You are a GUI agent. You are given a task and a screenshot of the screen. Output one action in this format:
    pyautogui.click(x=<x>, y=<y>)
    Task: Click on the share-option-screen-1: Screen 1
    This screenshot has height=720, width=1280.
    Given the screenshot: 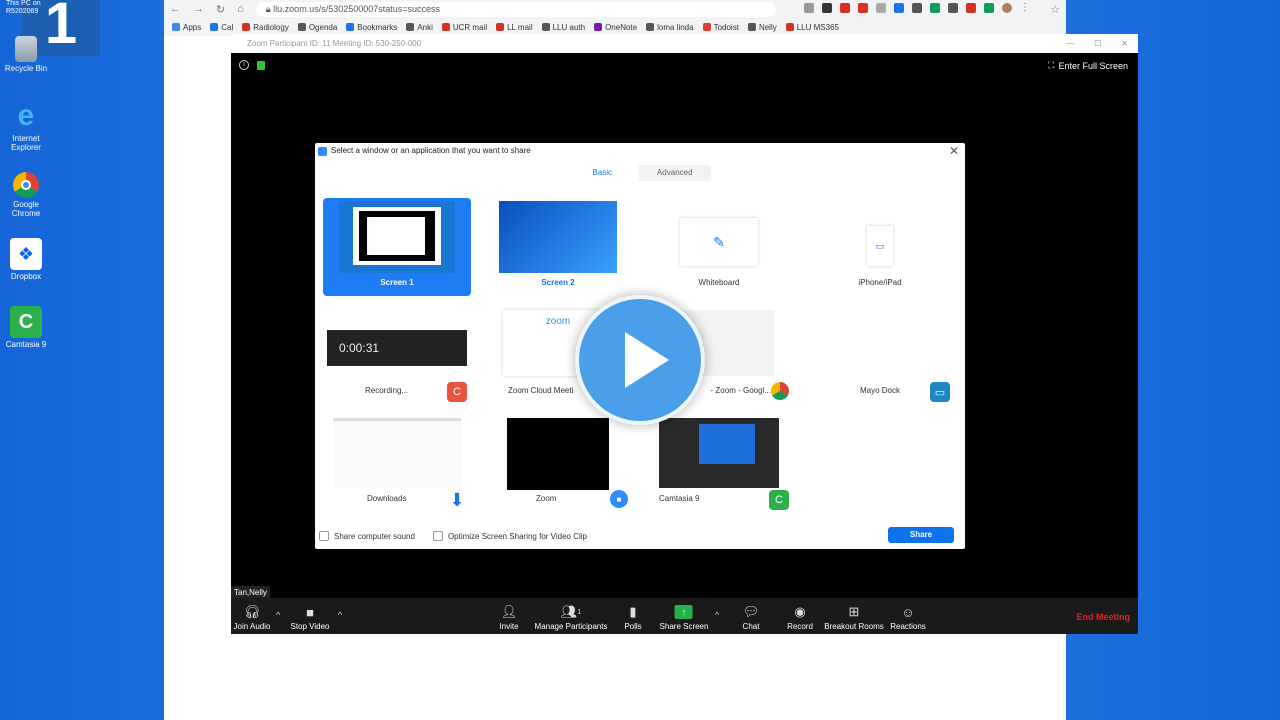 What is the action you would take?
    pyautogui.click(x=397, y=247)
    